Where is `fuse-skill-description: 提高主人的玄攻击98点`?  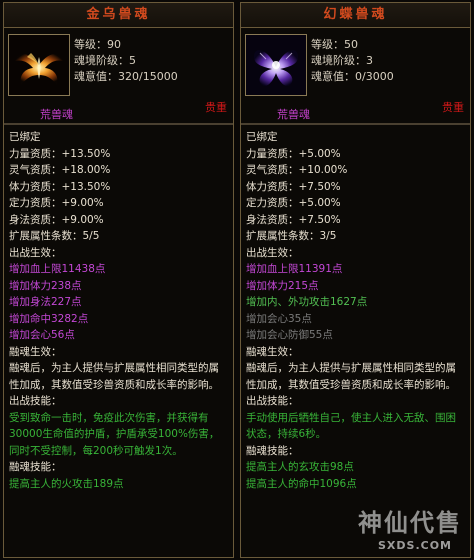 fuse-skill-description: 提高主人的玄攻击98点 is located at coordinates (300, 467).